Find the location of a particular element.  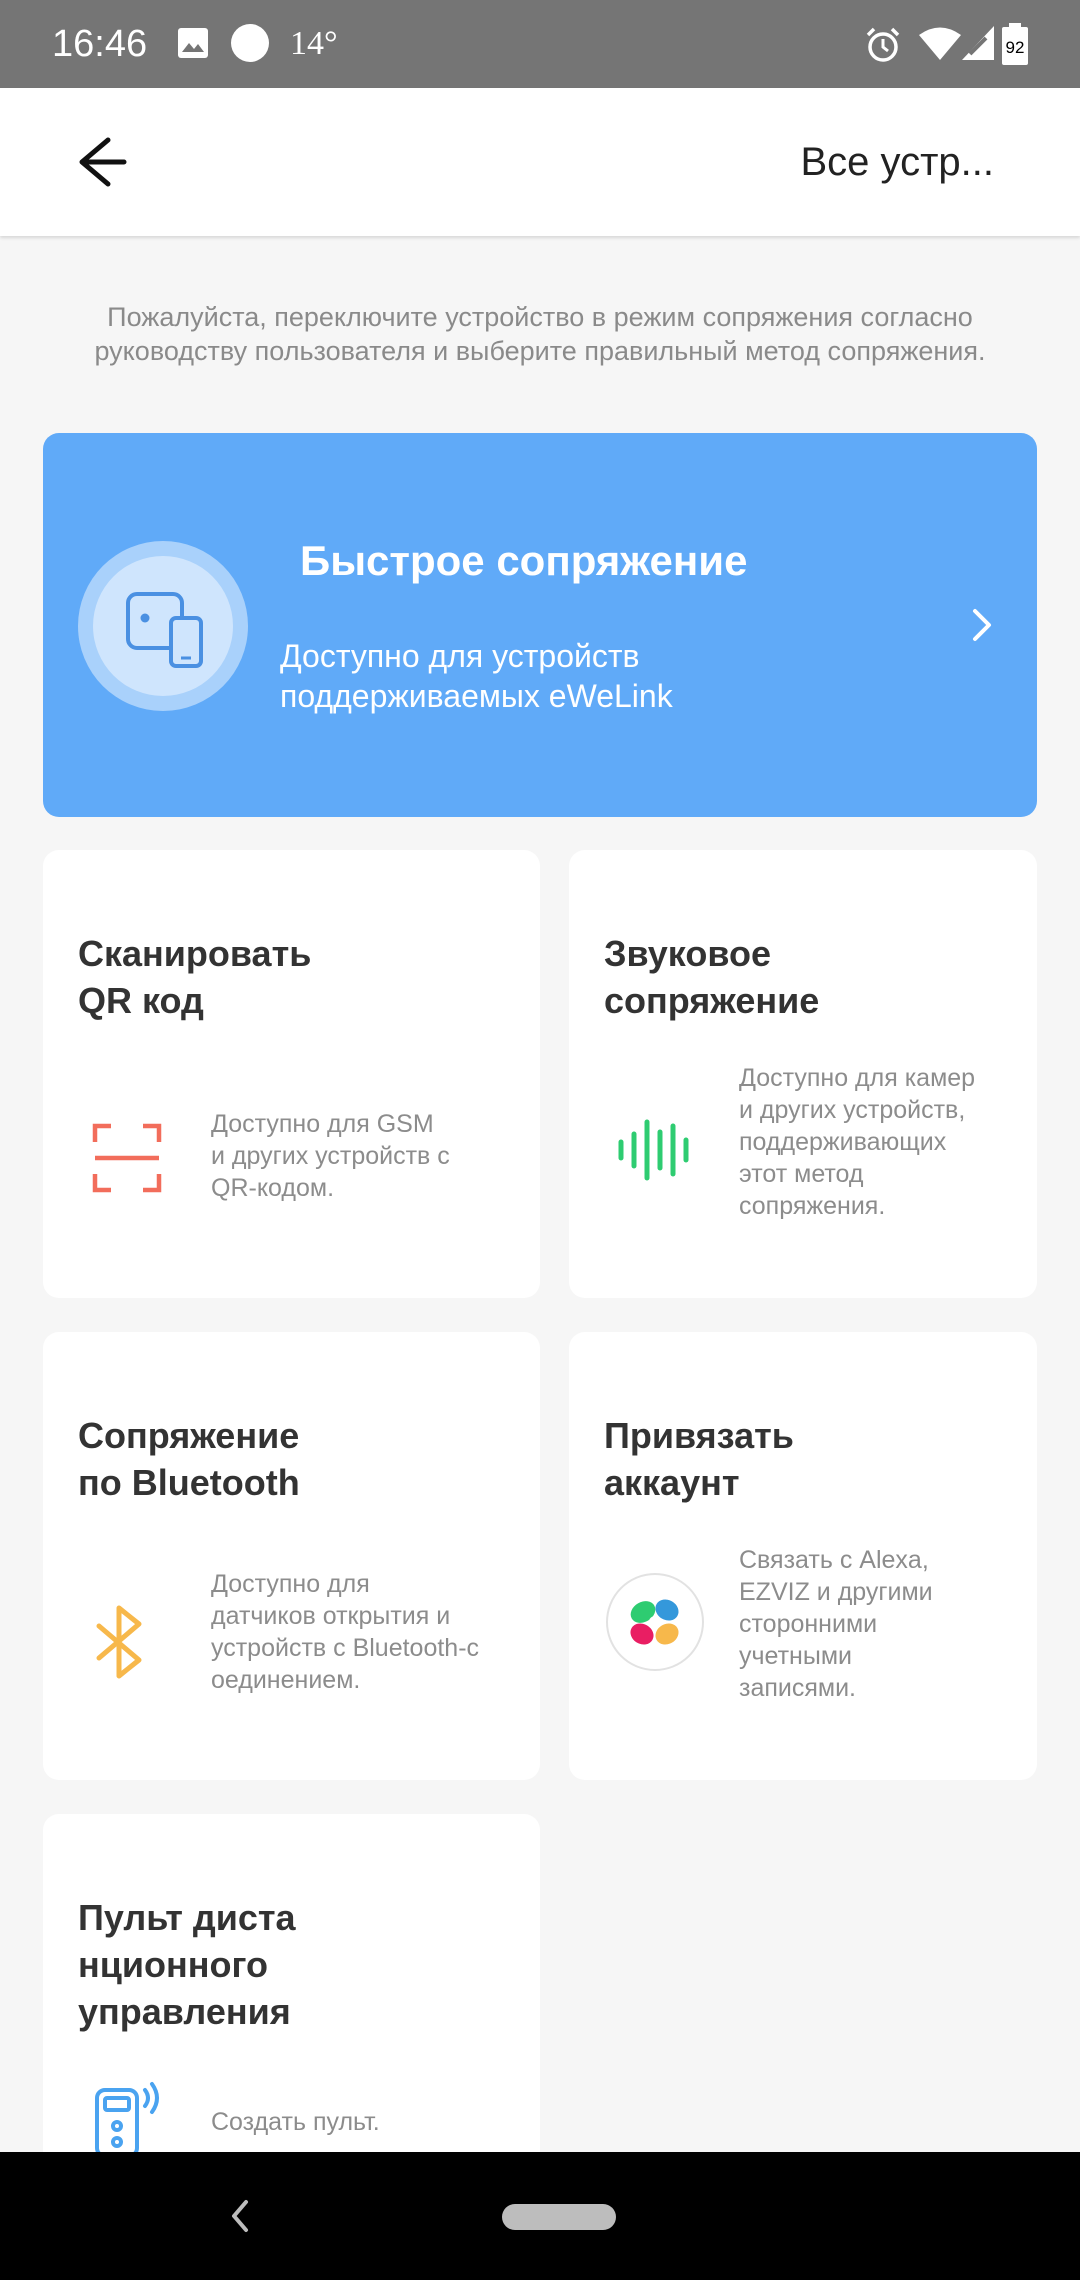

card-title: Пульт диста нционного управления is located at coordinates (298, 1964).